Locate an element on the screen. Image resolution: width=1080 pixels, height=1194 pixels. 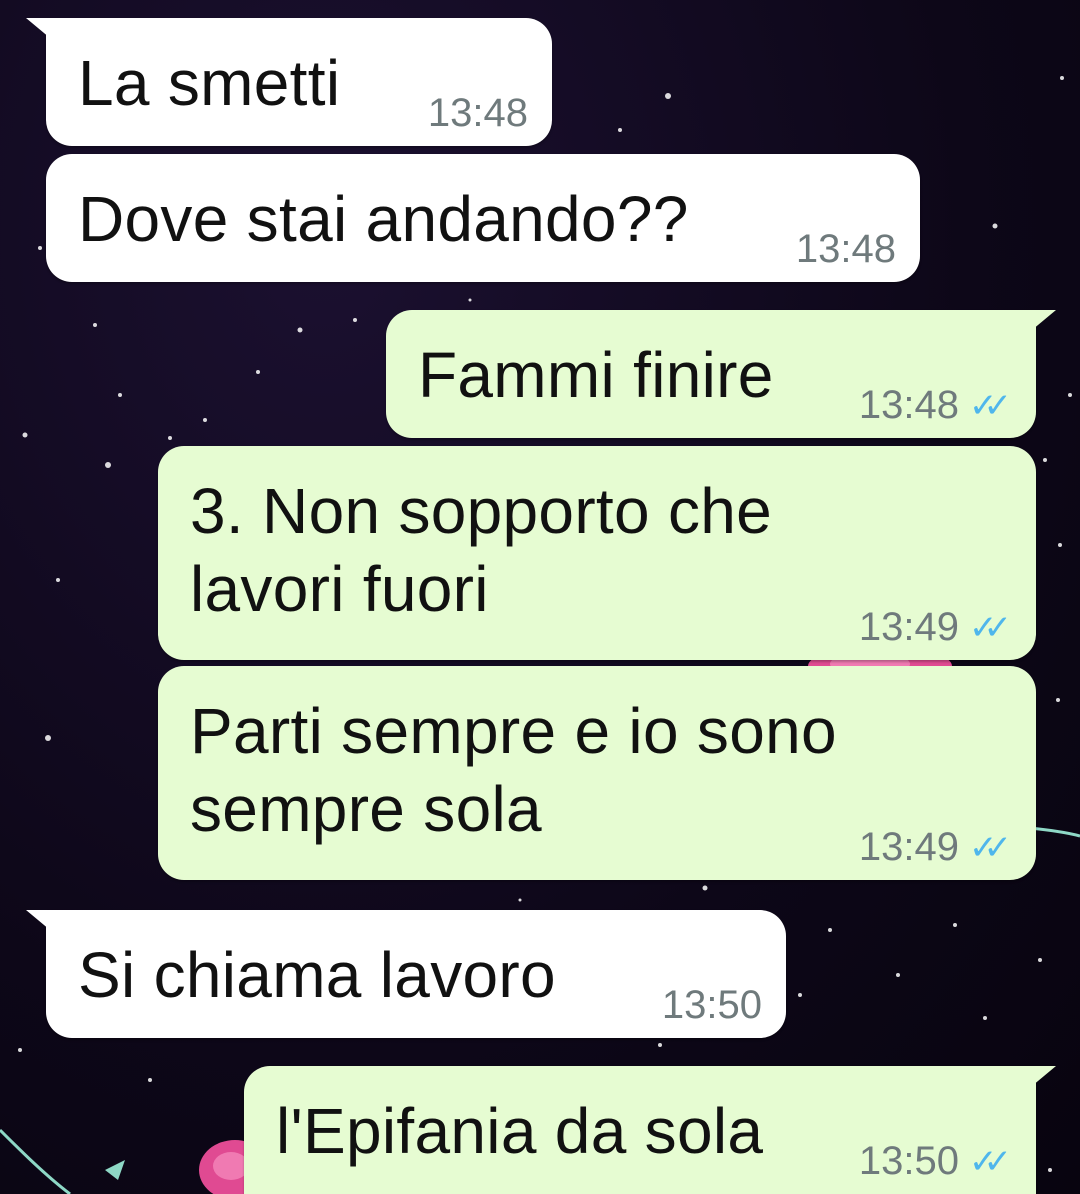
message-text: 3. Non sopporto che lavori fuori is located at coordinates (481, 550).